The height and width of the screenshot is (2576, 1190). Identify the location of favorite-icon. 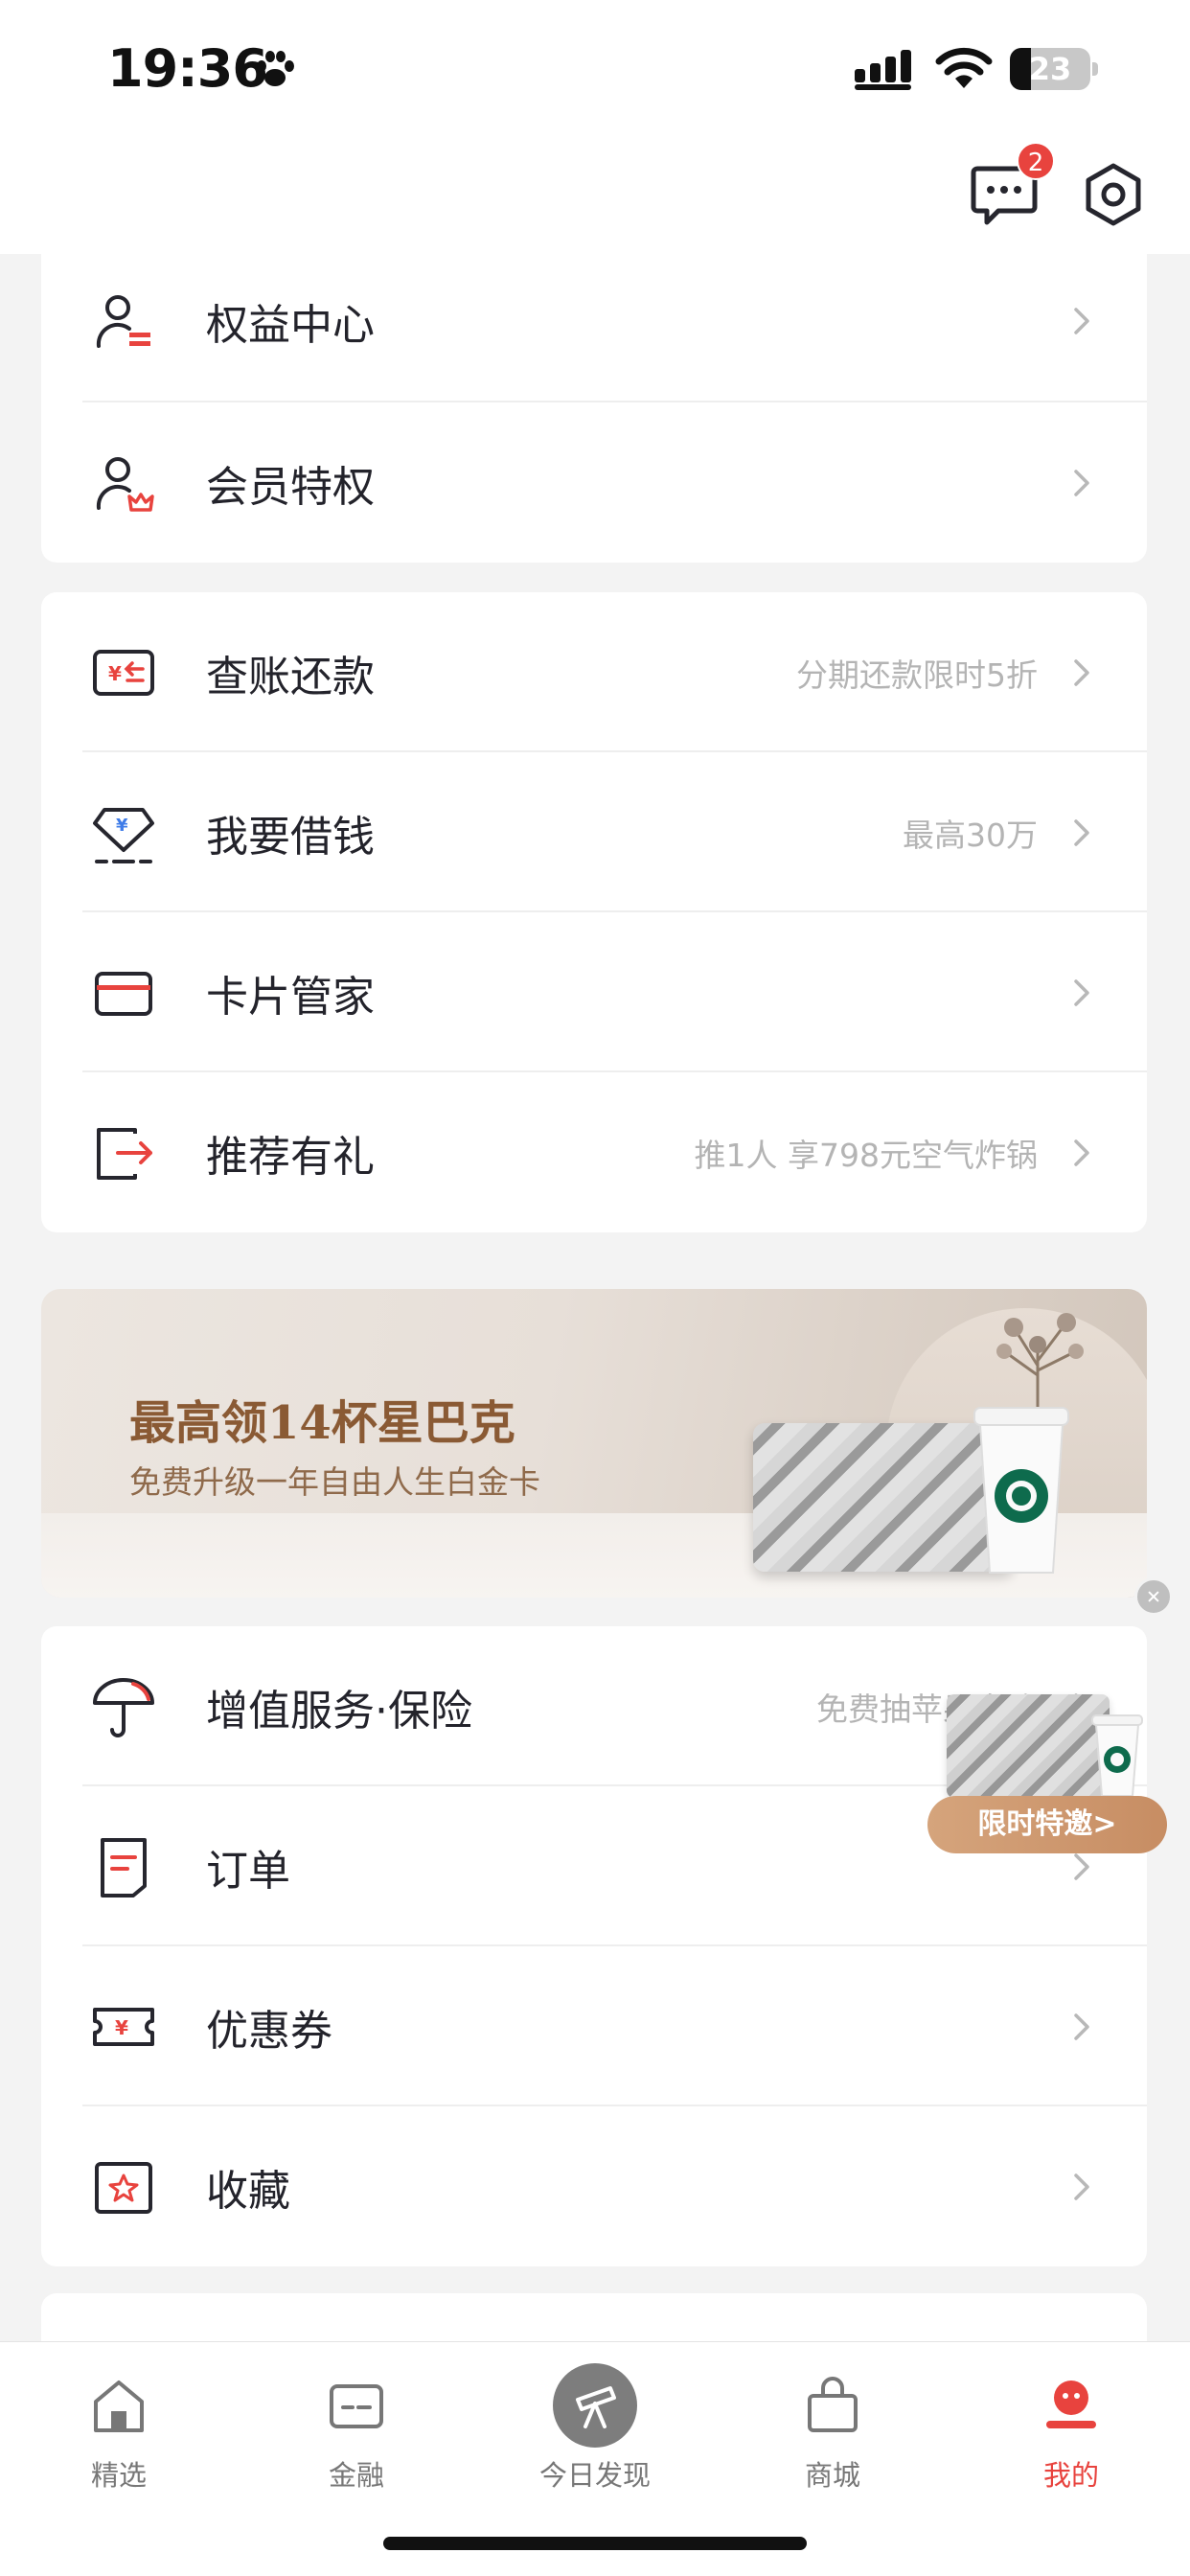
(124, 2187).